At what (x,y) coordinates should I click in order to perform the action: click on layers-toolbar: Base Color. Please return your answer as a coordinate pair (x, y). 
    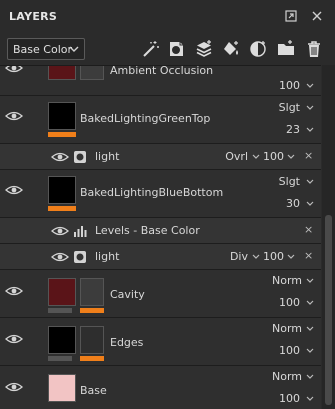
    Looking at the image, I should click on (167, 49).